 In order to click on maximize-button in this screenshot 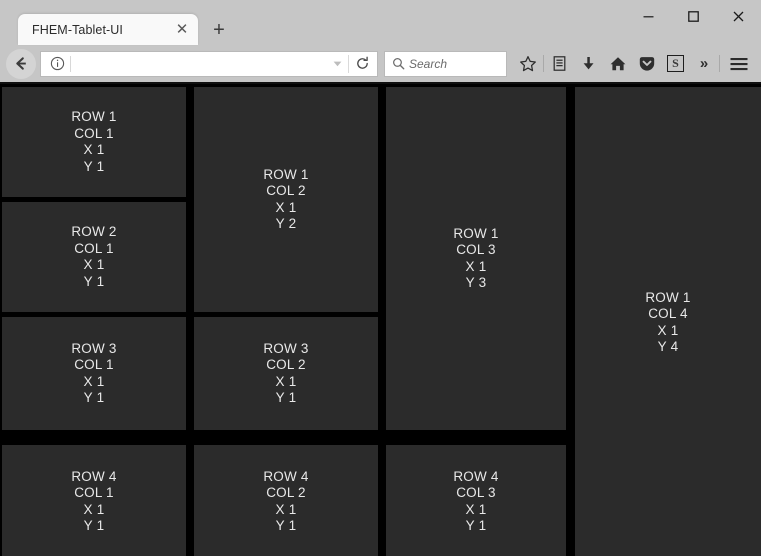, I will do `click(693, 16)`.